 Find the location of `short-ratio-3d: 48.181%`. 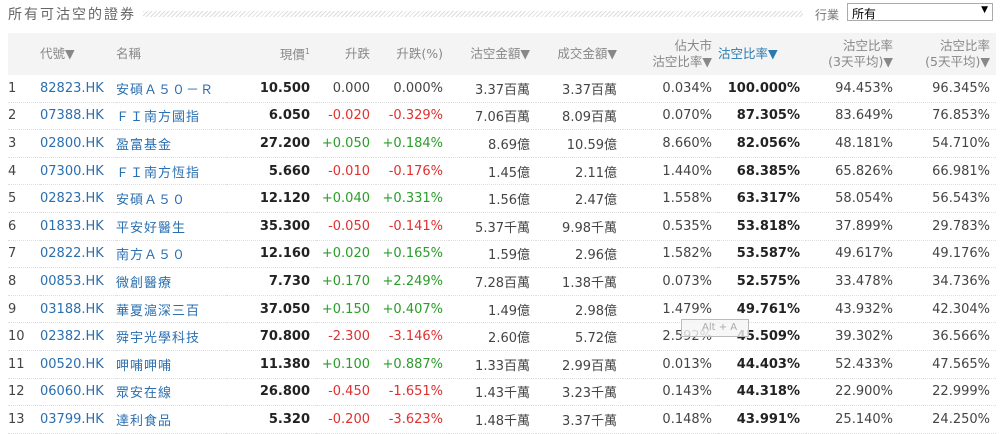

short-ratio-3d: 48.181% is located at coordinates (852, 143).